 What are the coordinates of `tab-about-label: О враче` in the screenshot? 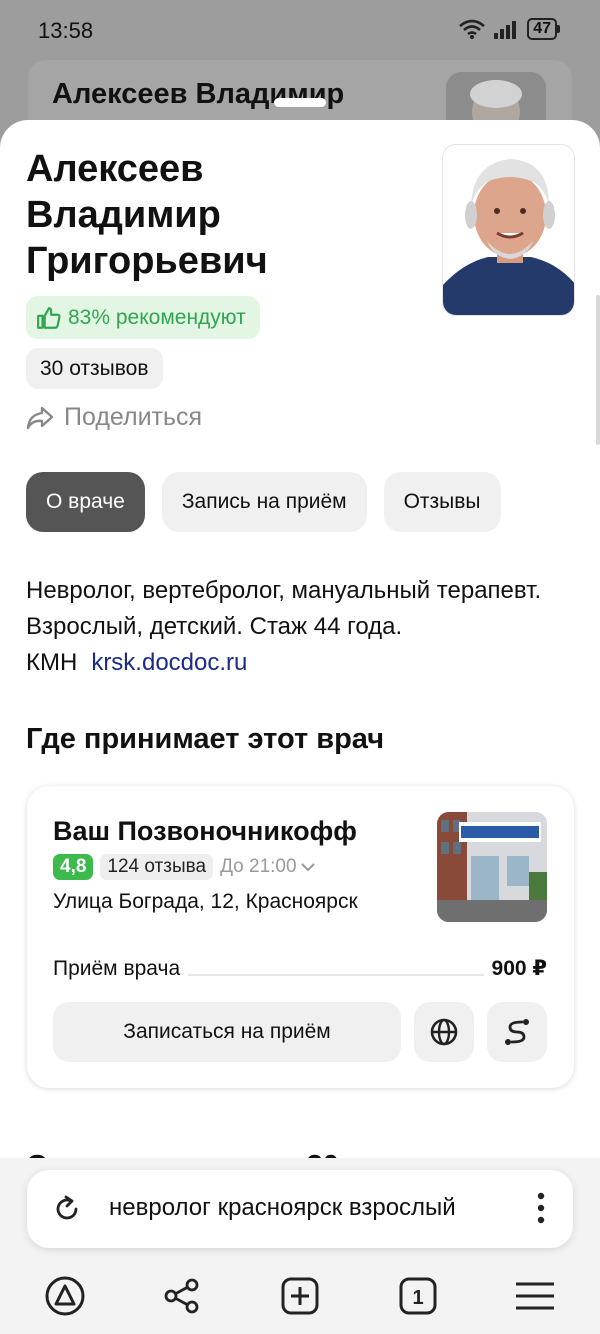 It's located at (85, 501).